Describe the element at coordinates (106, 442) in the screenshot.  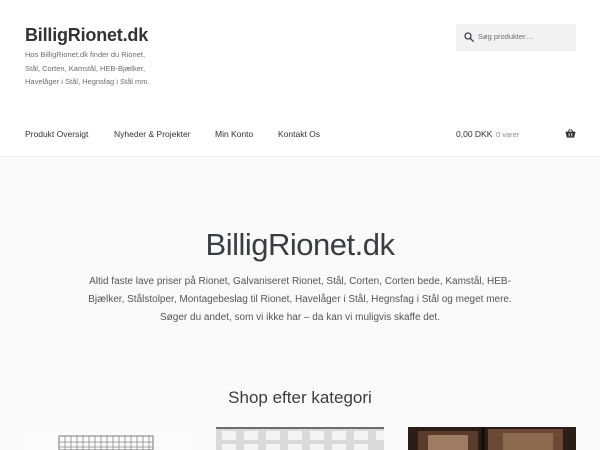
I see `rionet-mesh-image` at that location.